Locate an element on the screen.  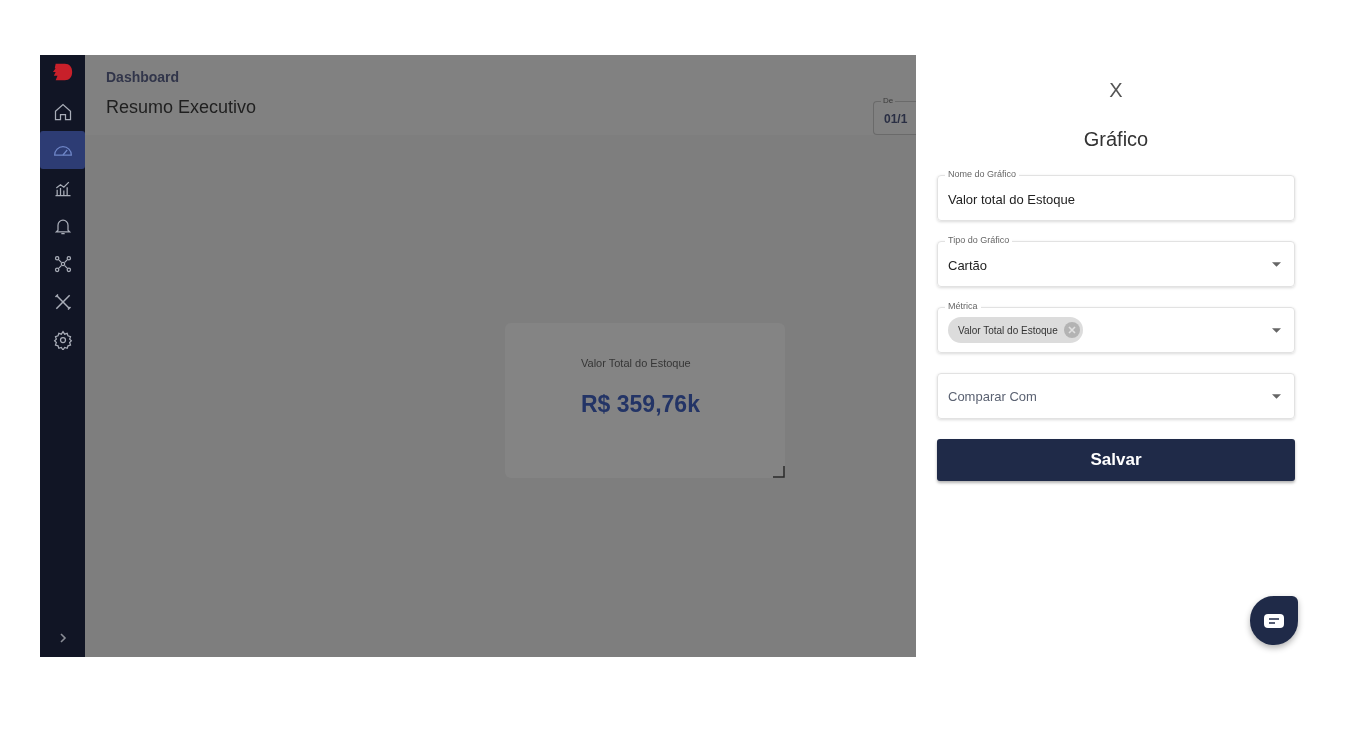
chat-button is located at coordinates (1274, 620).